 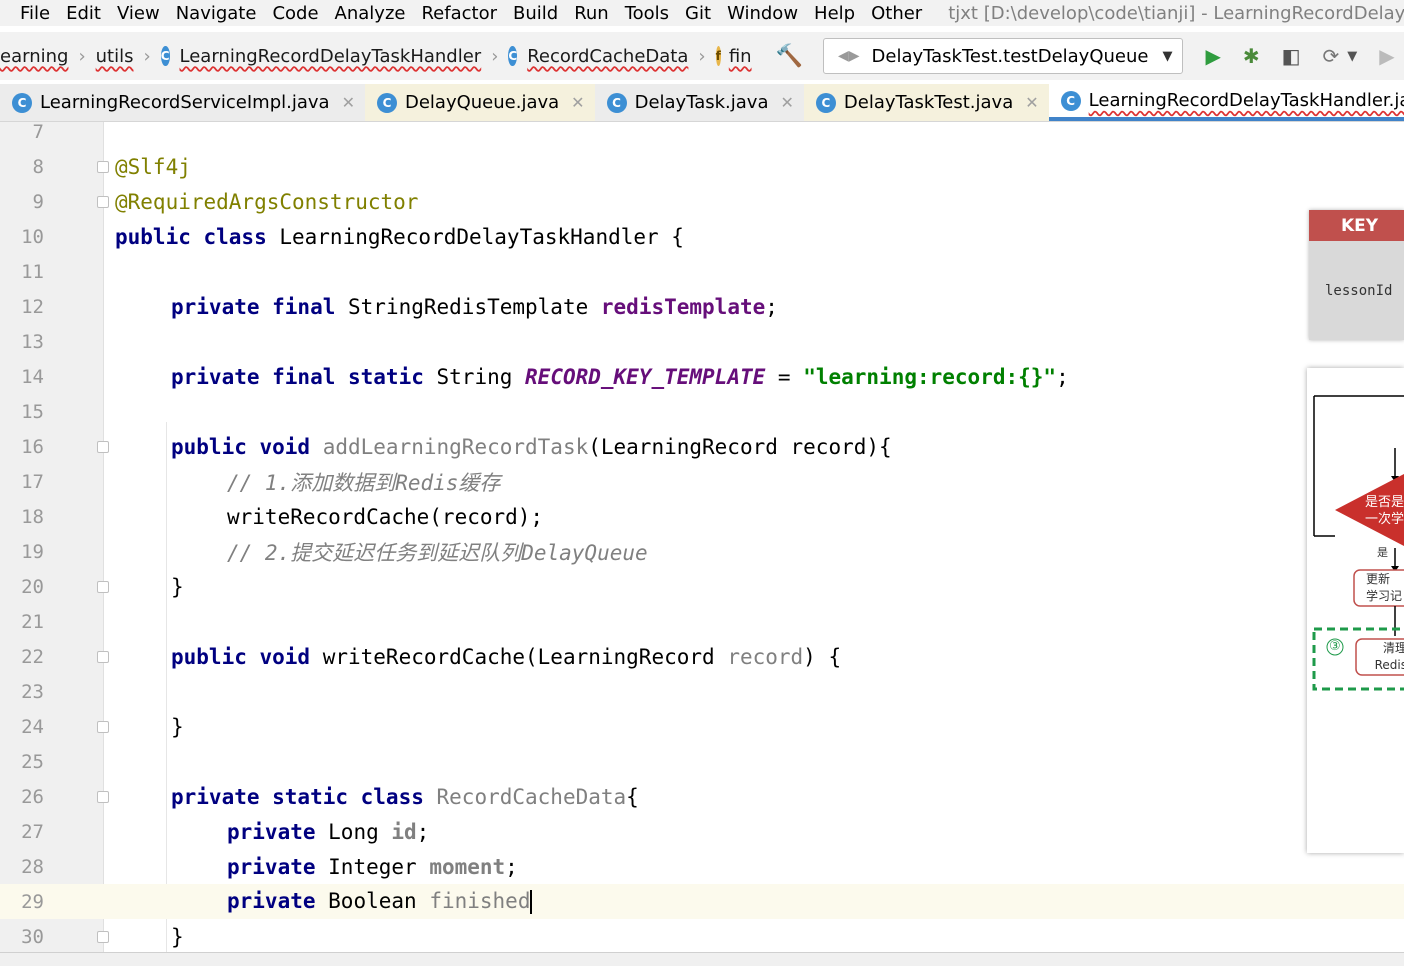 I want to click on line-number: 22, so click(x=32, y=656).